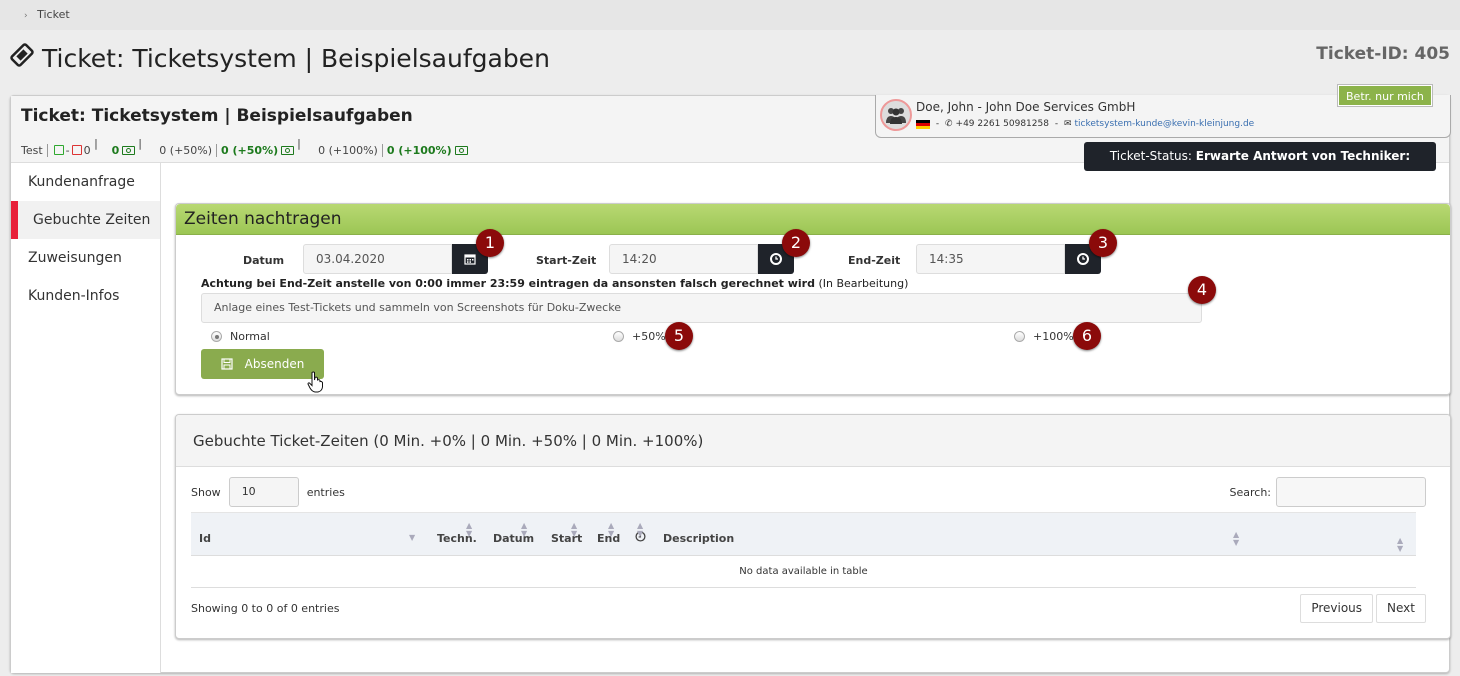  What do you see at coordinates (803, 572) in the screenshot?
I see `empty-table-message: No data available in table` at bounding box center [803, 572].